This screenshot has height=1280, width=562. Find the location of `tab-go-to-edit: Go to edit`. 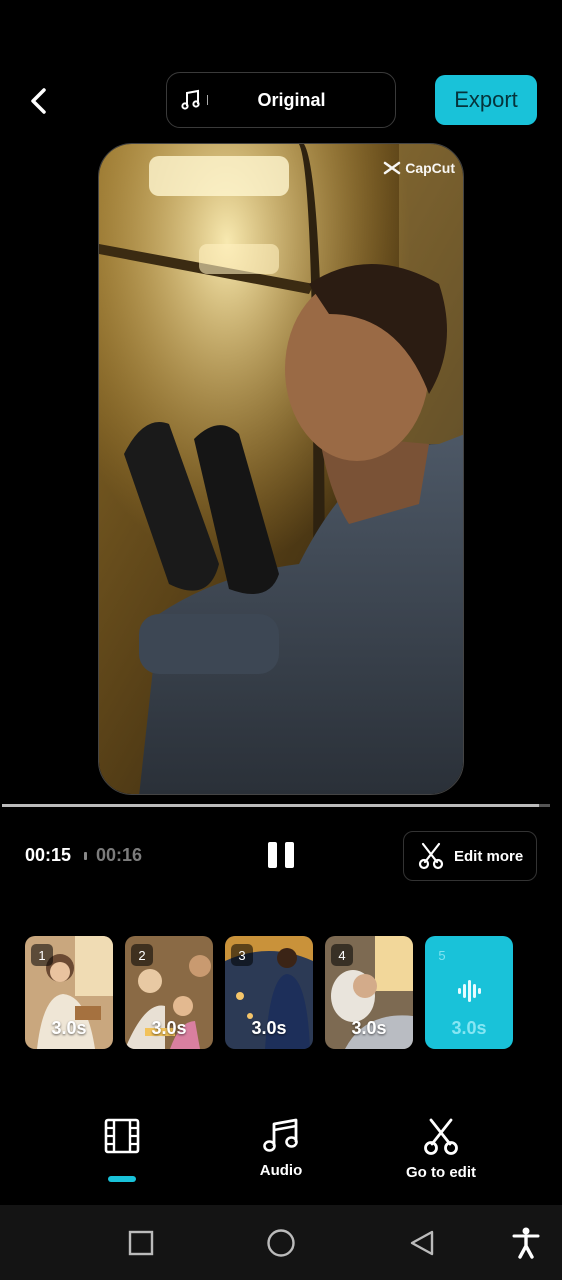

tab-go-to-edit: Go to edit is located at coordinates (441, 1149).